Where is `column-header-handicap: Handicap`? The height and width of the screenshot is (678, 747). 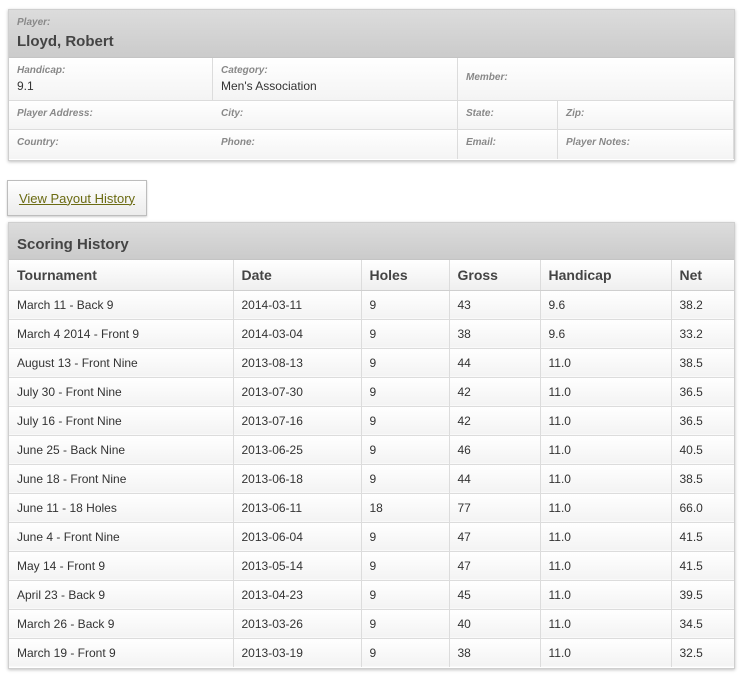
column-header-handicap: Handicap is located at coordinates (606, 275).